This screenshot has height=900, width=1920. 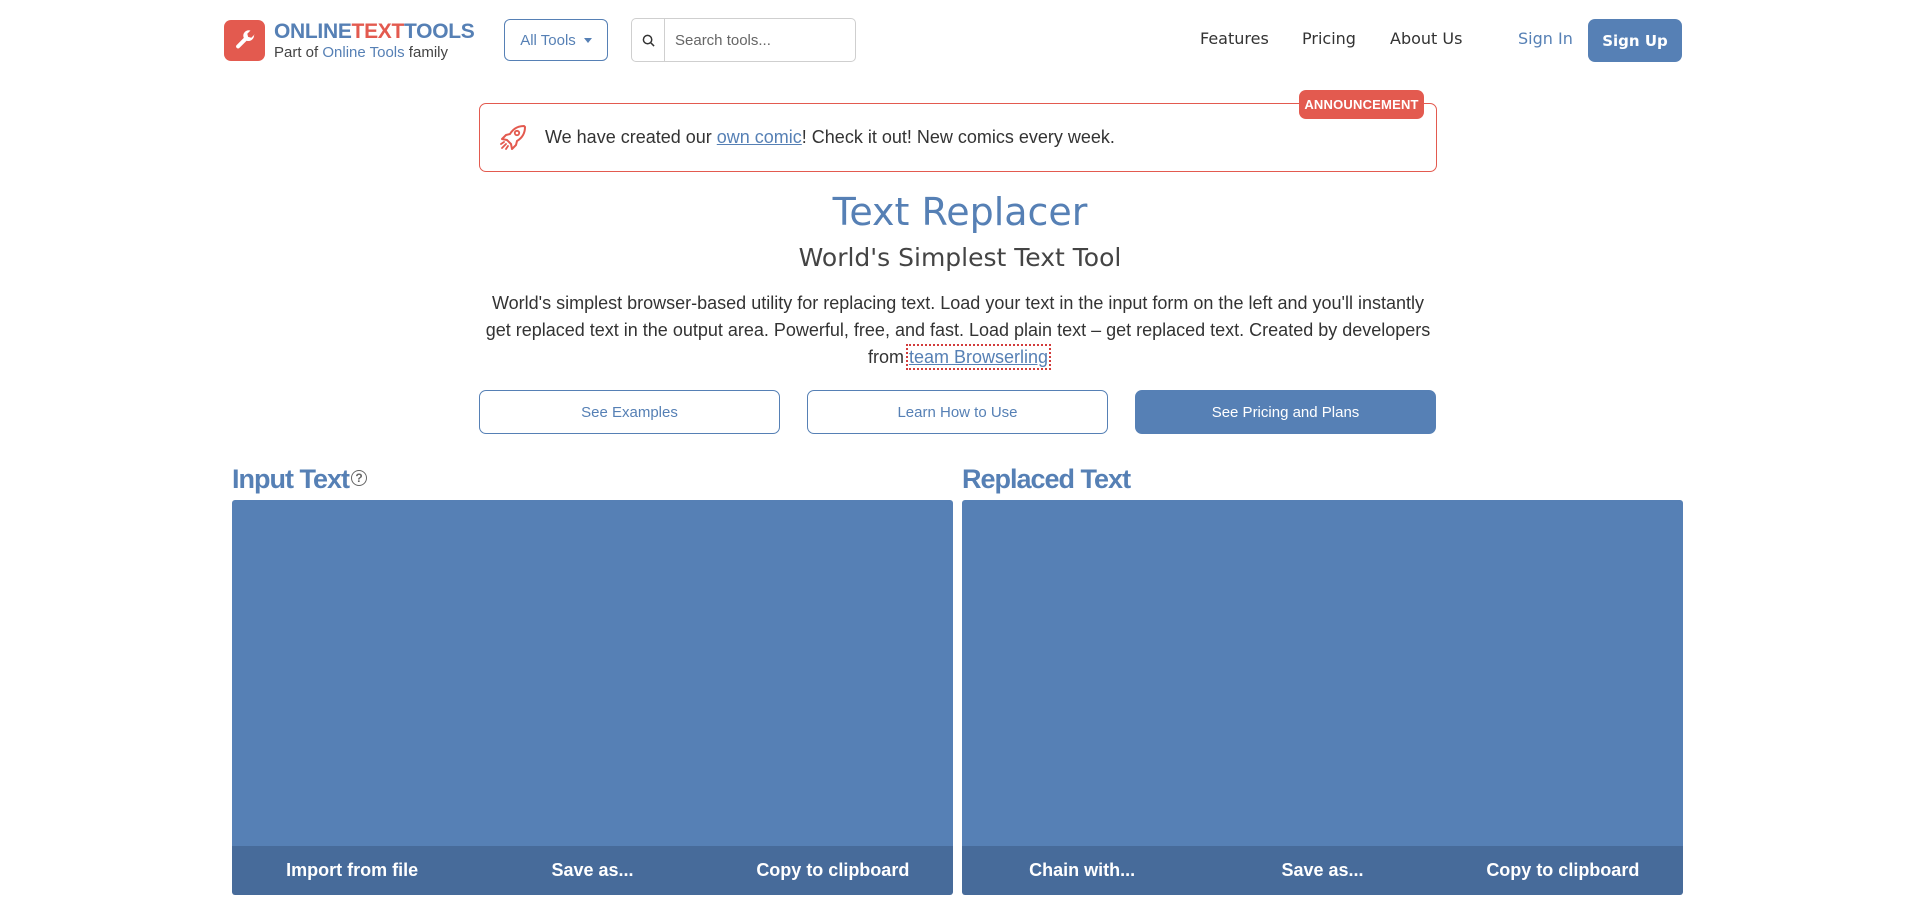 What do you see at coordinates (629, 412) in the screenshot?
I see `see-examples-button: See Examples` at bounding box center [629, 412].